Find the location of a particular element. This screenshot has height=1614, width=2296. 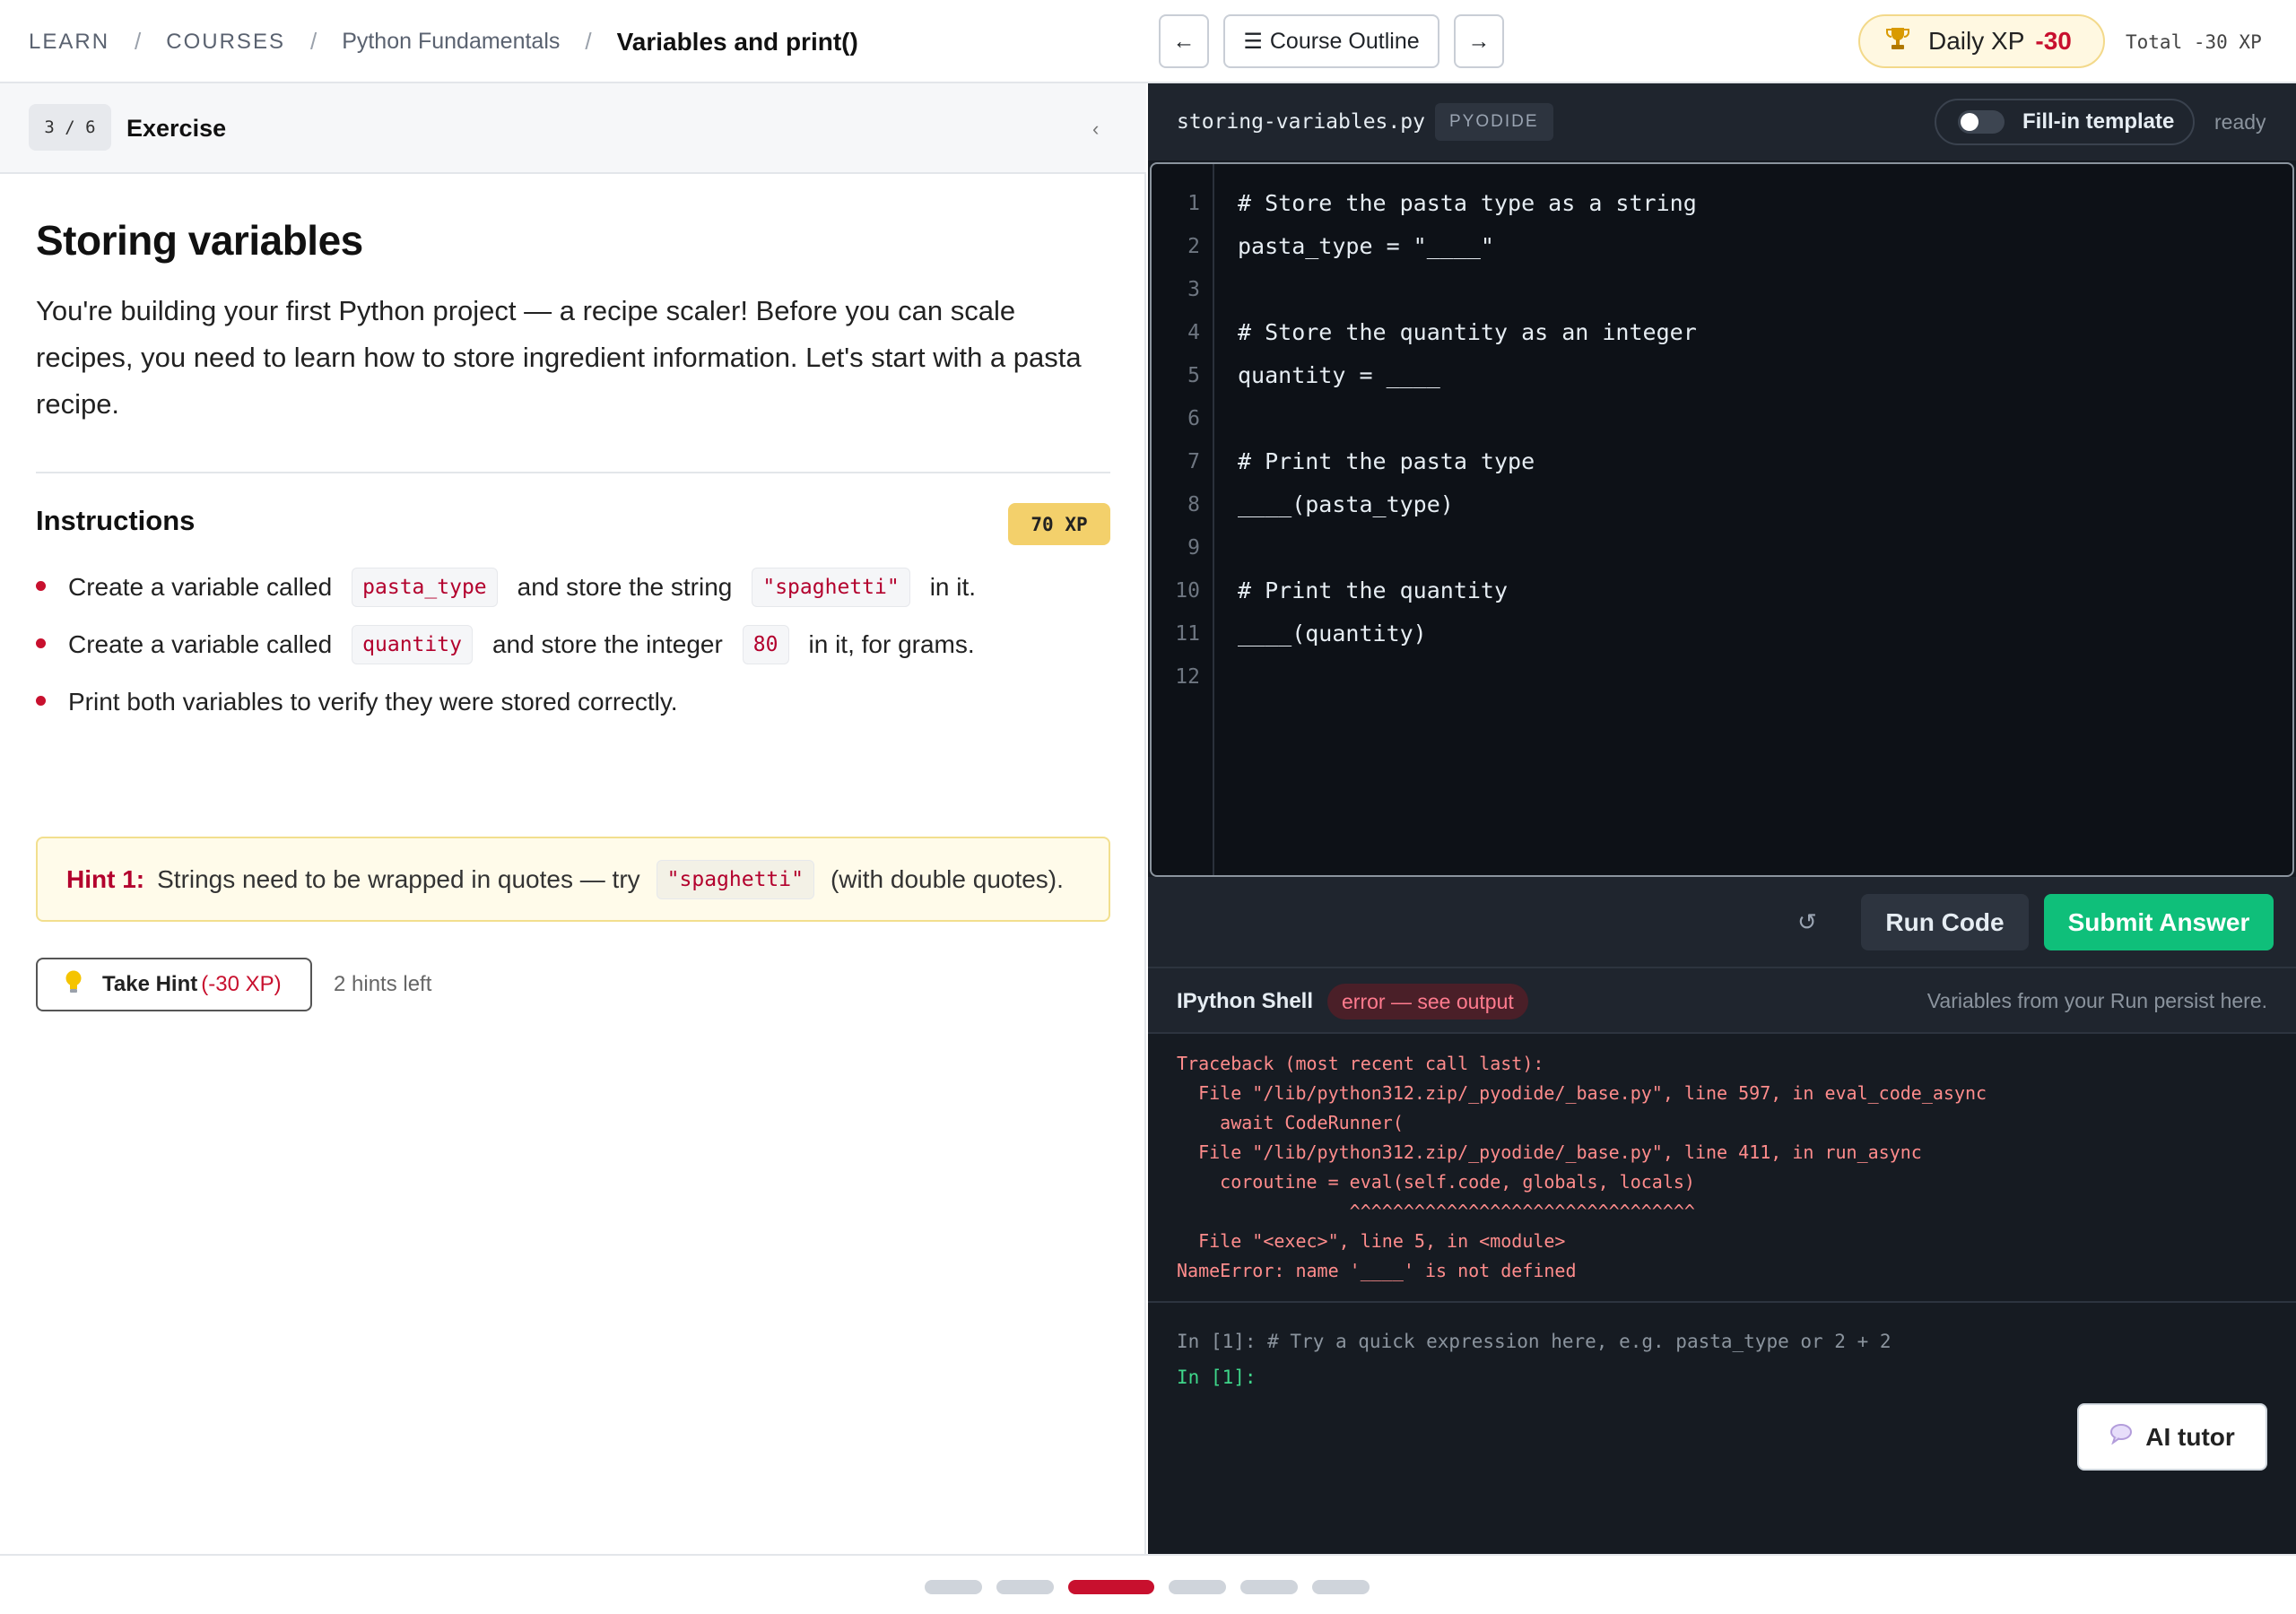

breadcrumb-courses: COURSES is located at coordinates (225, 42).